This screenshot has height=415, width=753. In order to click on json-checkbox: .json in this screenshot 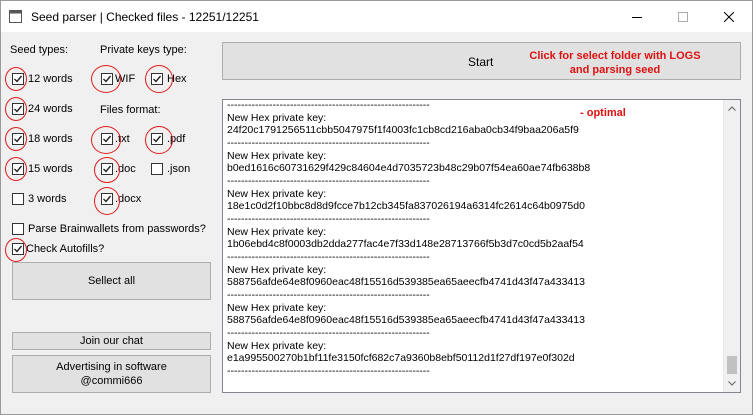, I will do `click(170, 169)`.